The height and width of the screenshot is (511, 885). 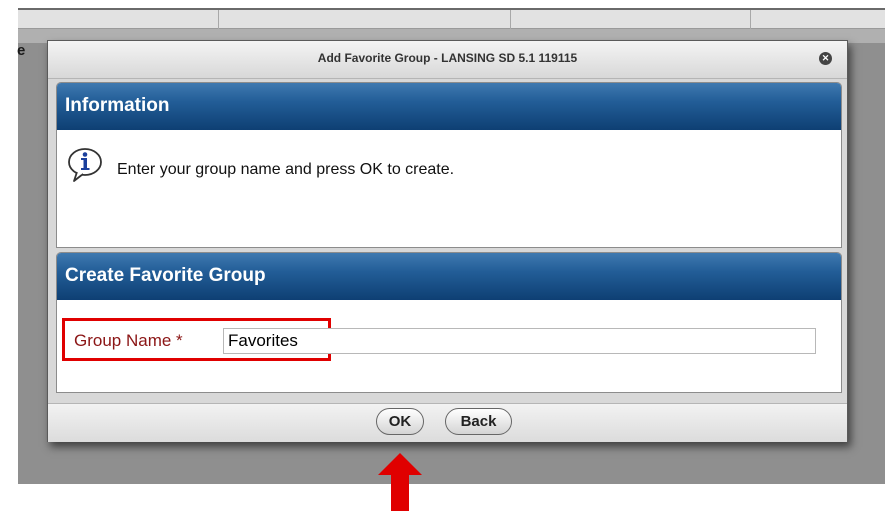 I want to click on close-icon: ✕, so click(x=825, y=58).